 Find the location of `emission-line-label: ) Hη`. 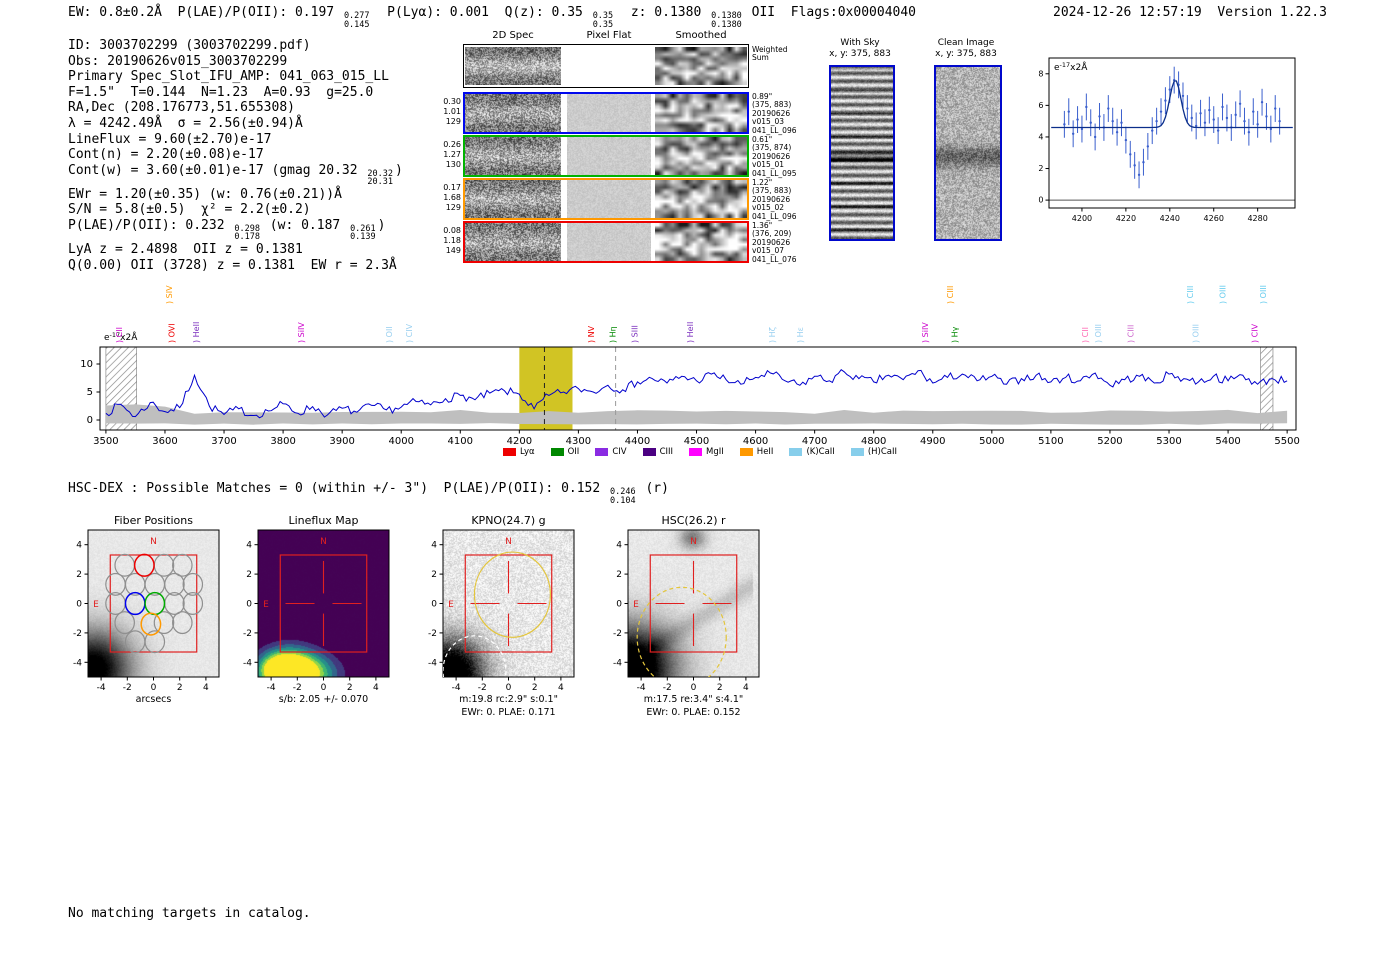

emission-line-label: ) Hη is located at coordinates (613, 334).